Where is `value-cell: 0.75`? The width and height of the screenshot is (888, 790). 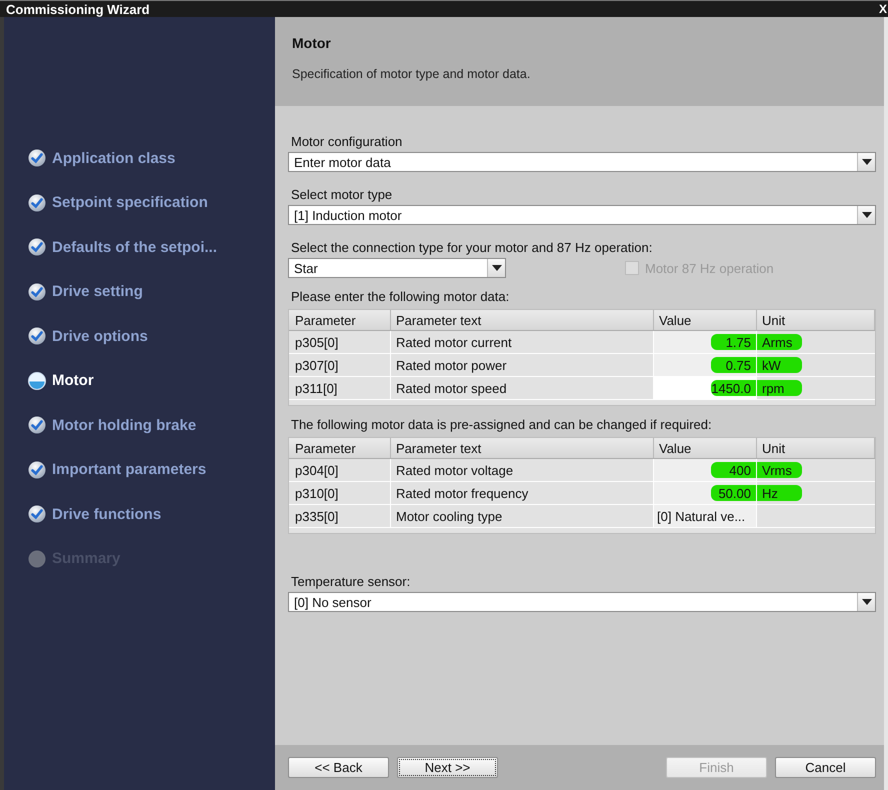
value-cell: 0.75 is located at coordinates (705, 365).